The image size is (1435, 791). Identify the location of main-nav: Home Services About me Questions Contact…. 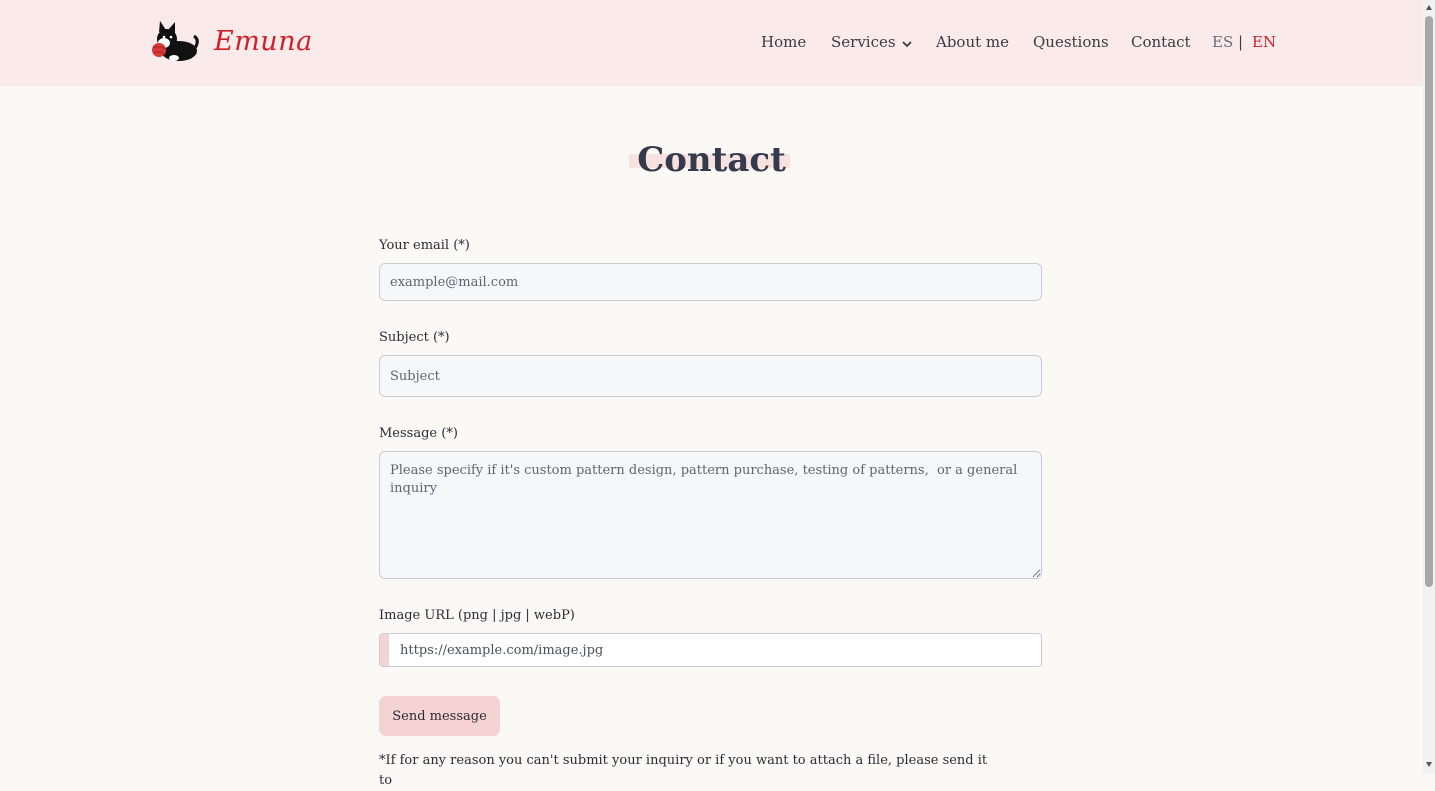
(711, 43).